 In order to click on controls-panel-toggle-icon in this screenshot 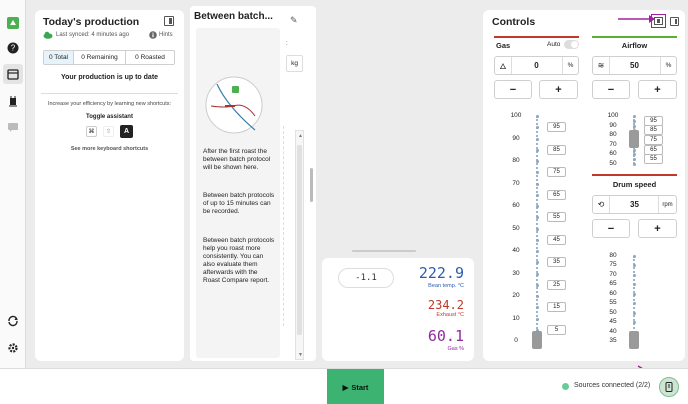, I will do `click(674, 21)`.